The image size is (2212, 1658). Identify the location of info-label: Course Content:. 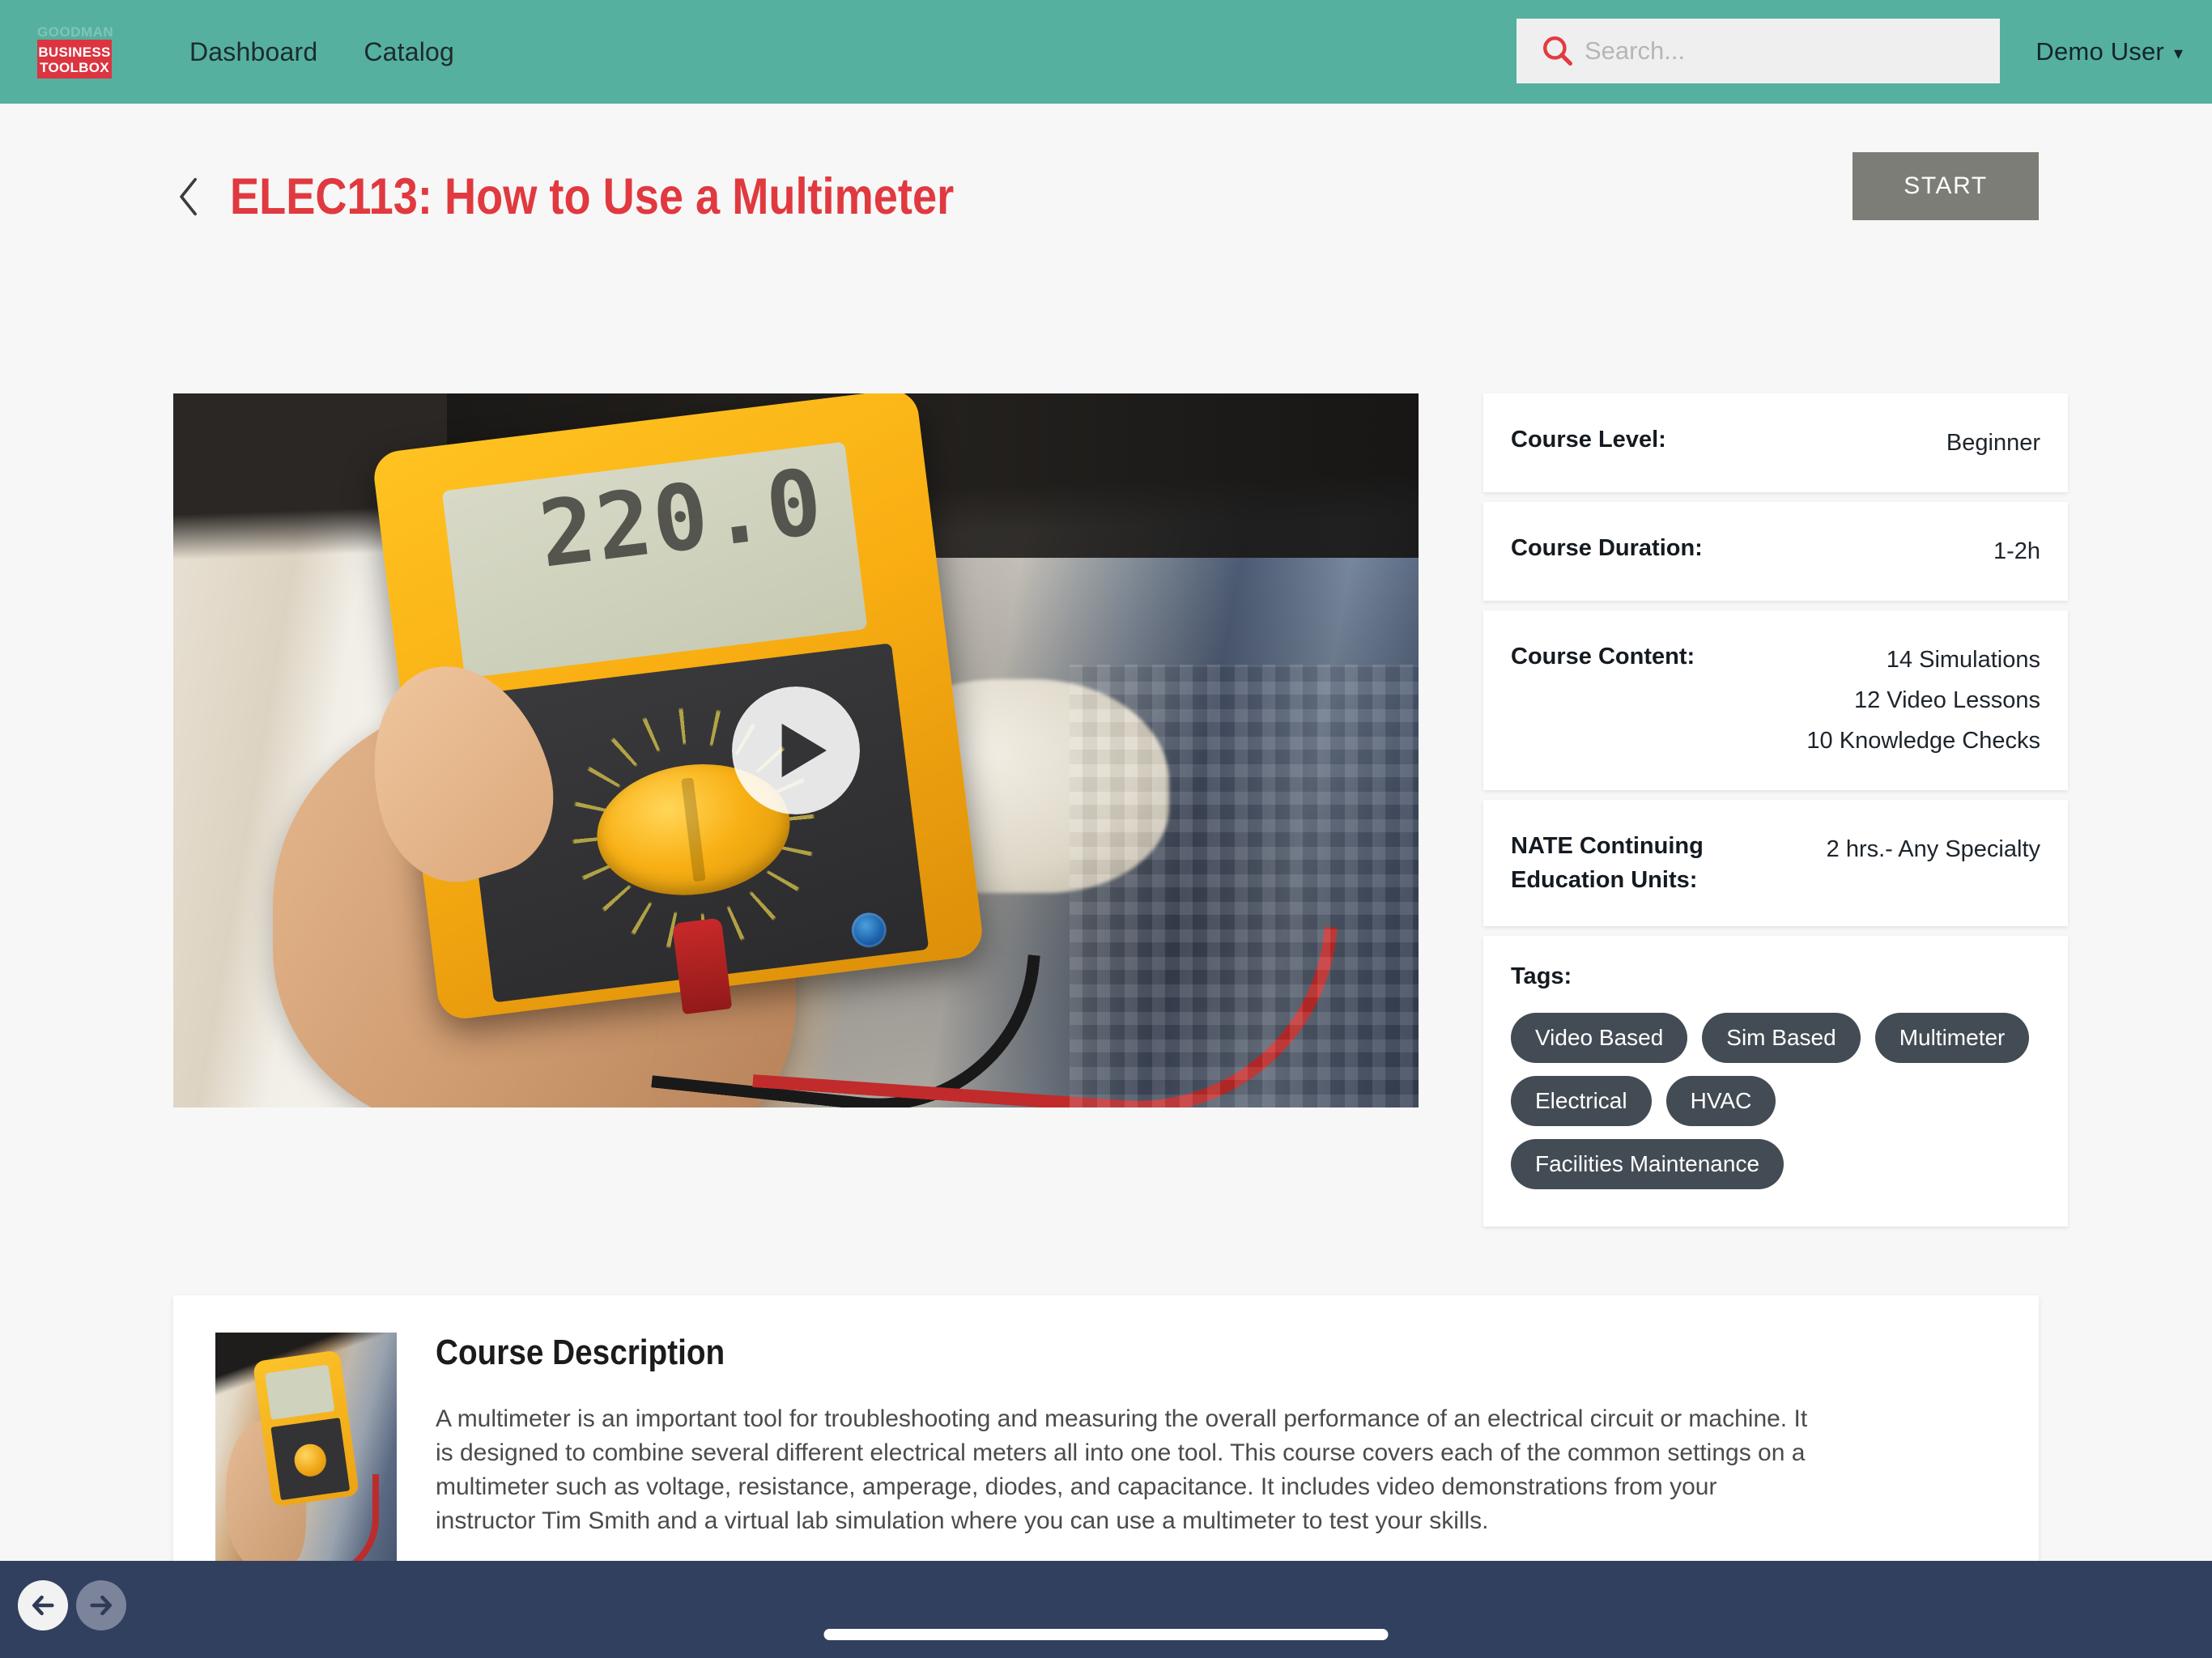
(1603, 657).